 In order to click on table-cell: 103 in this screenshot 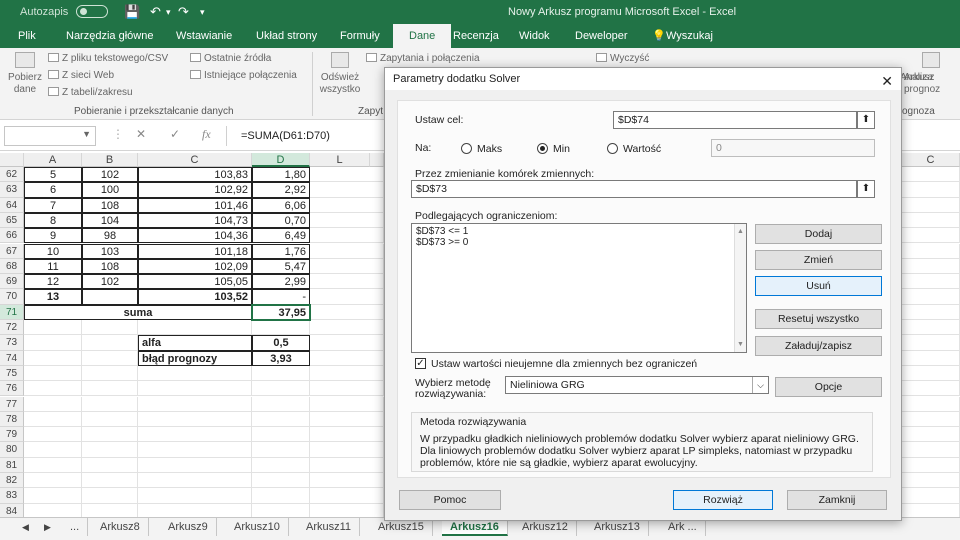, I will do `click(110, 251)`.